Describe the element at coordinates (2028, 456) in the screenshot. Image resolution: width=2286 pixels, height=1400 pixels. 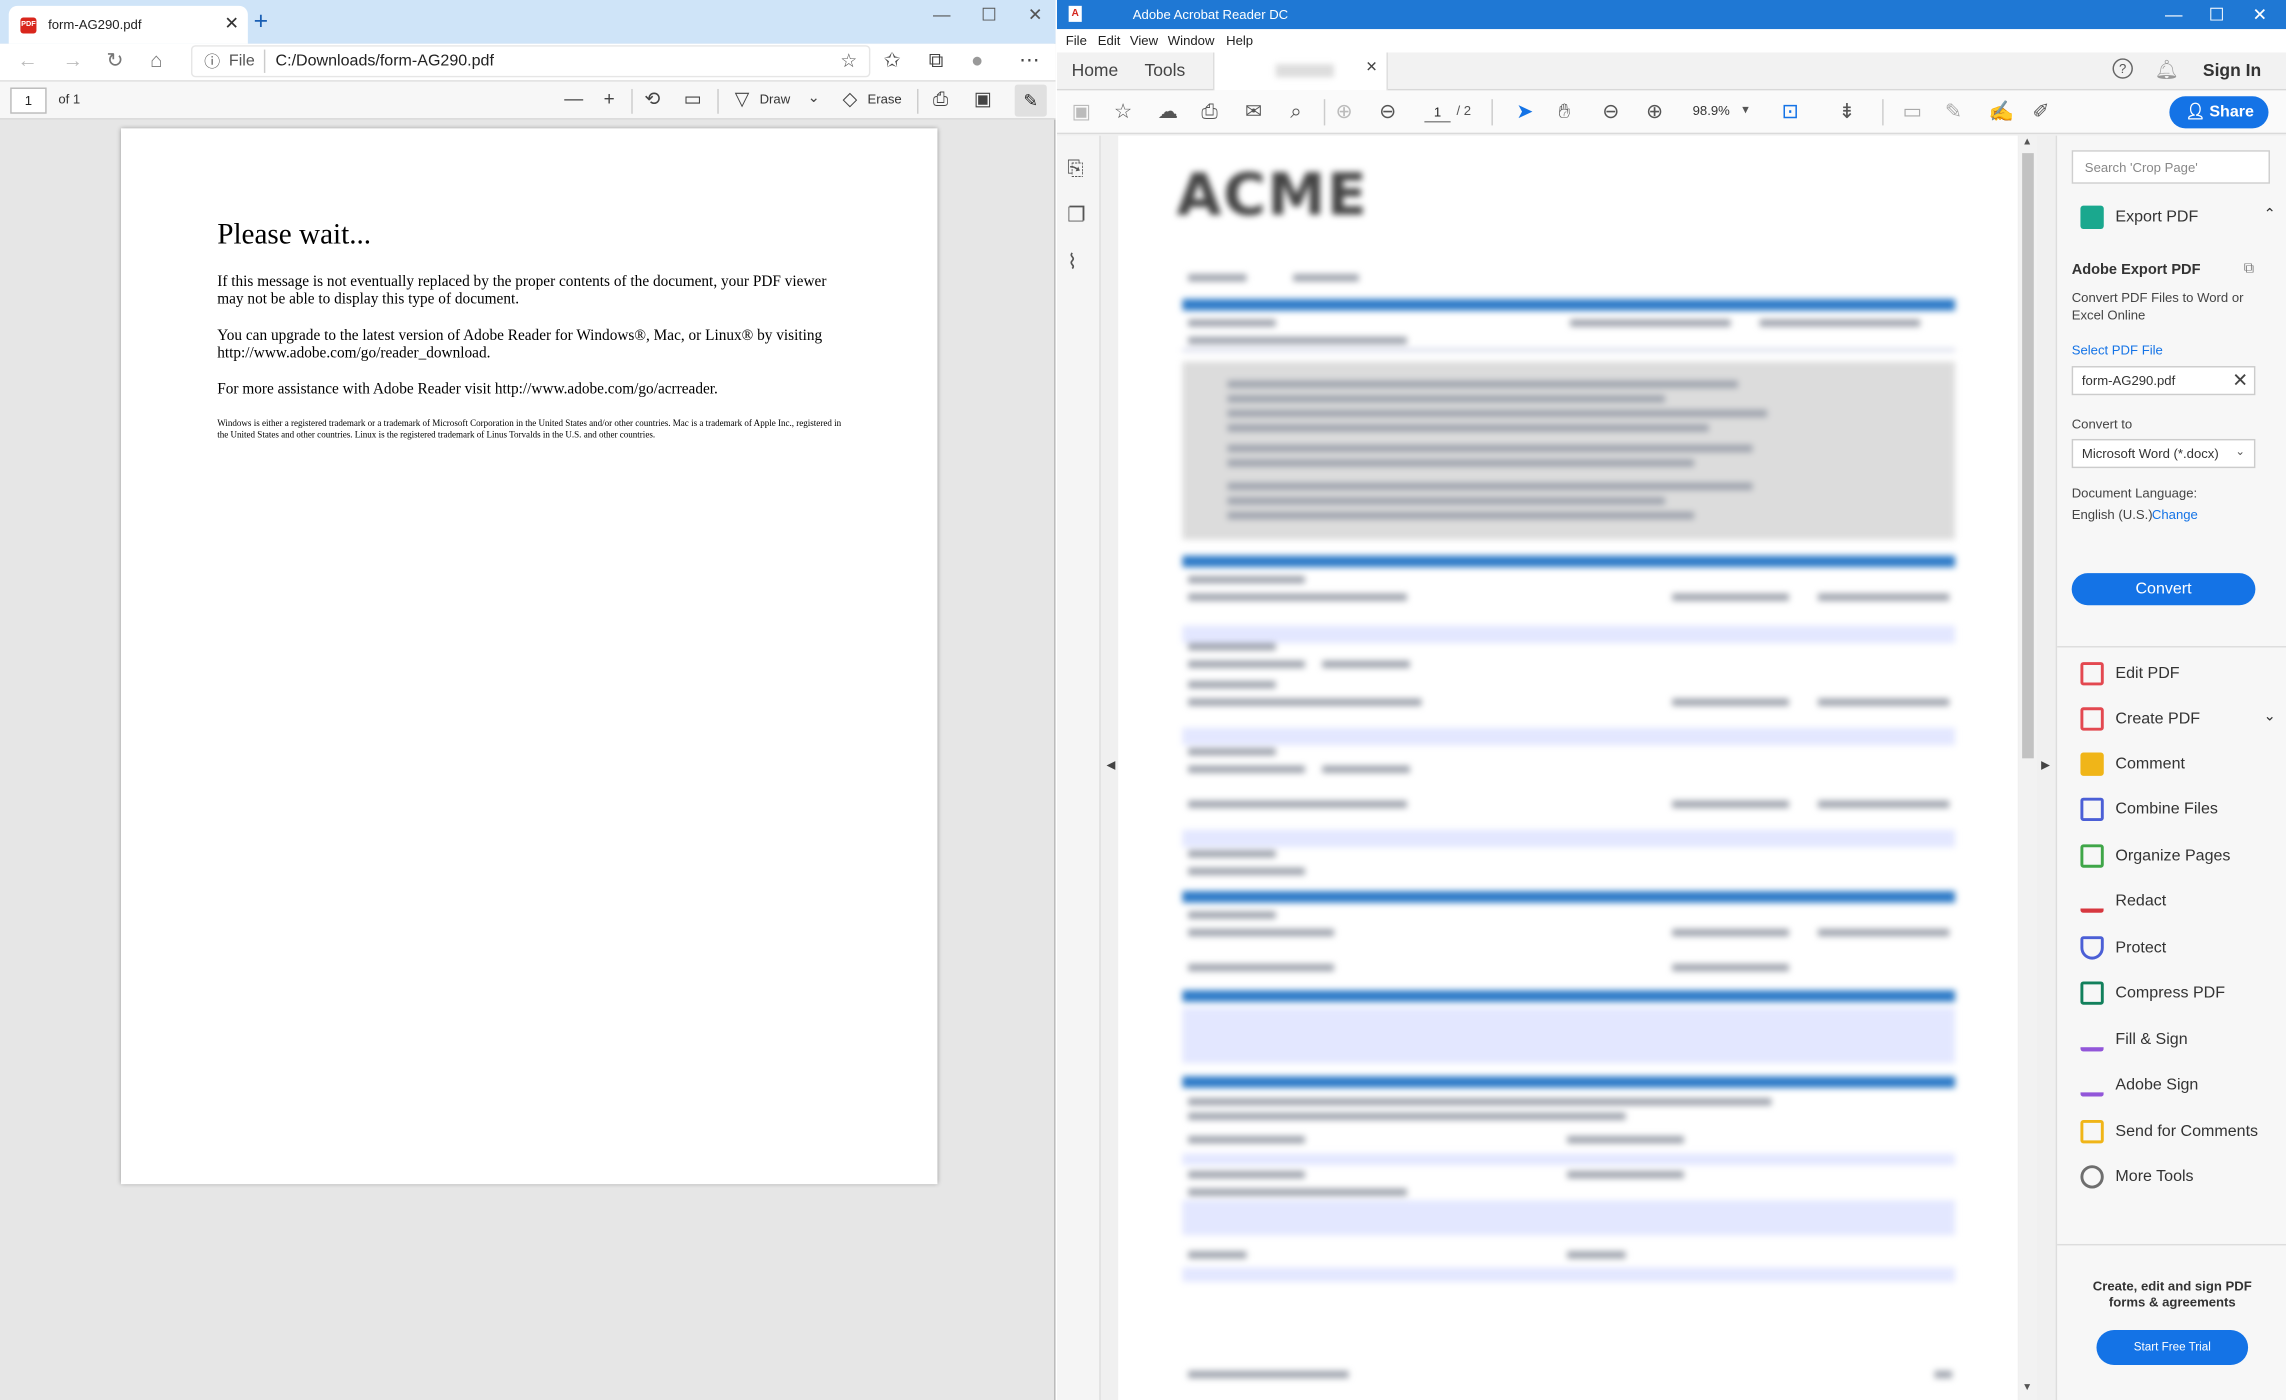
I see `scrollbar-thumb` at that location.